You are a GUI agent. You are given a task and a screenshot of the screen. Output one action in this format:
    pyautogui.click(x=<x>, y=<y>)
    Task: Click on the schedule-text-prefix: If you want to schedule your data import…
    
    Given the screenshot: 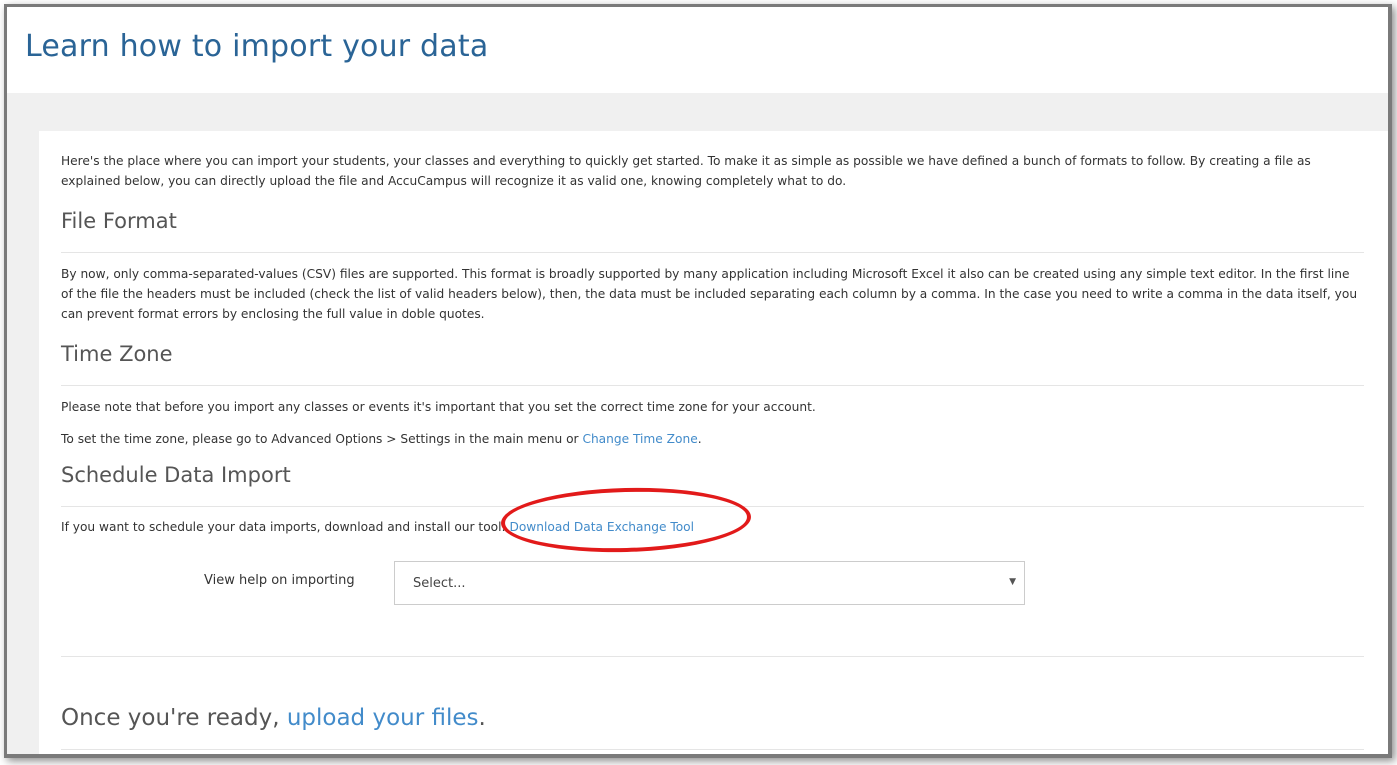 What is the action you would take?
    pyautogui.click(x=285, y=527)
    